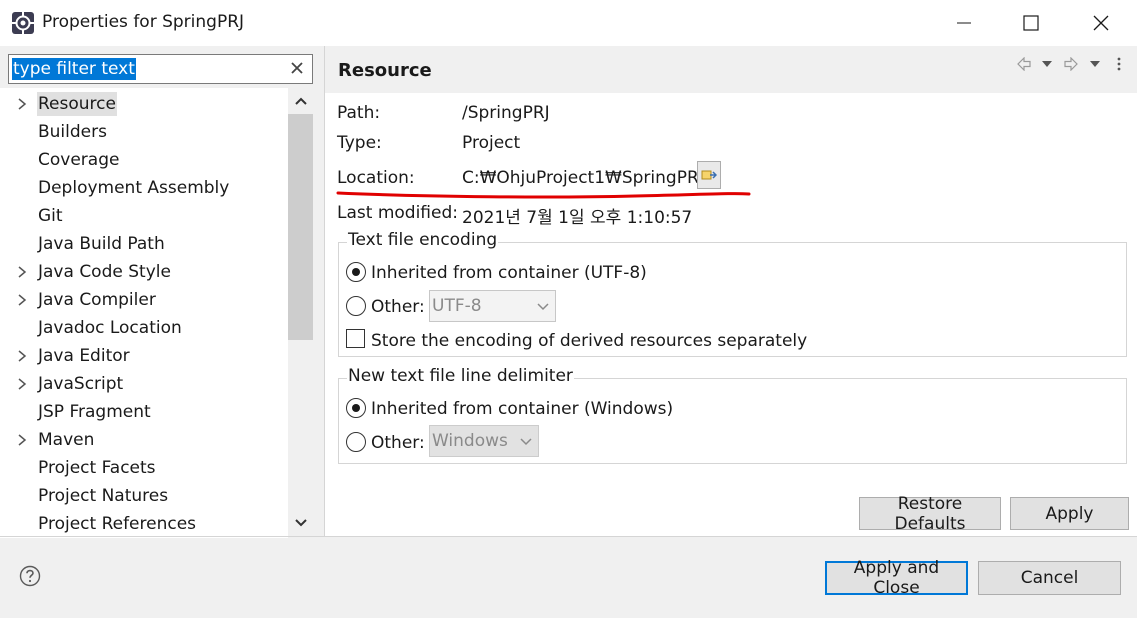 The image size is (1137, 618). I want to click on tree-item: Project Natures, so click(144, 496).